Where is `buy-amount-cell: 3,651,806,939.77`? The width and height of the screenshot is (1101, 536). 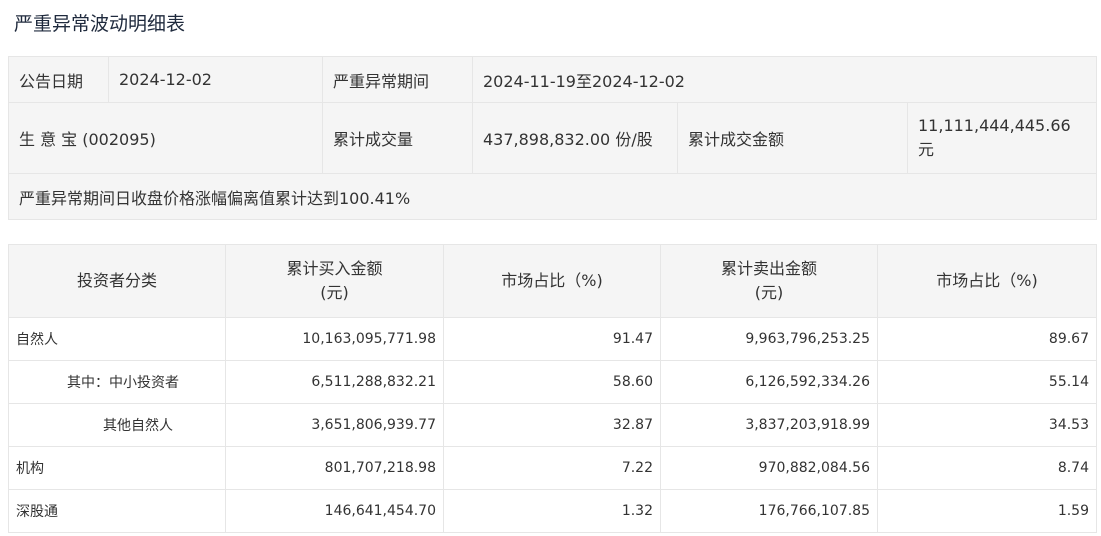 buy-amount-cell: 3,651,806,939.77 is located at coordinates (334, 425).